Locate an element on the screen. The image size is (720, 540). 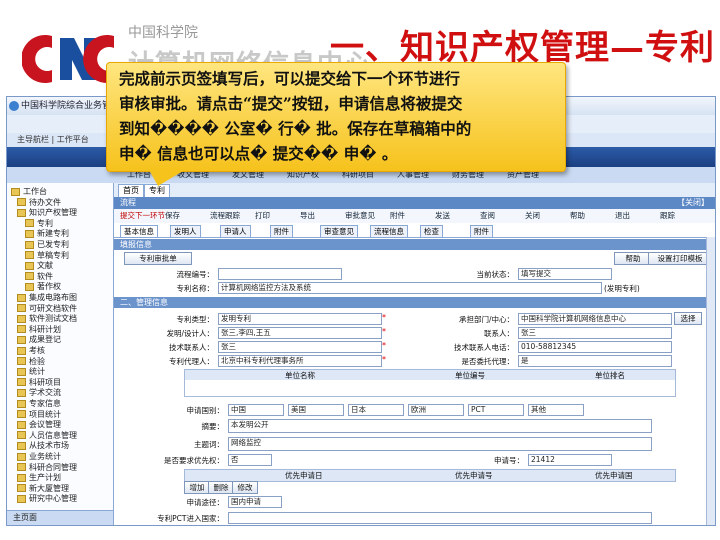
tree-item: 文献 is located at coordinates (39, 266).